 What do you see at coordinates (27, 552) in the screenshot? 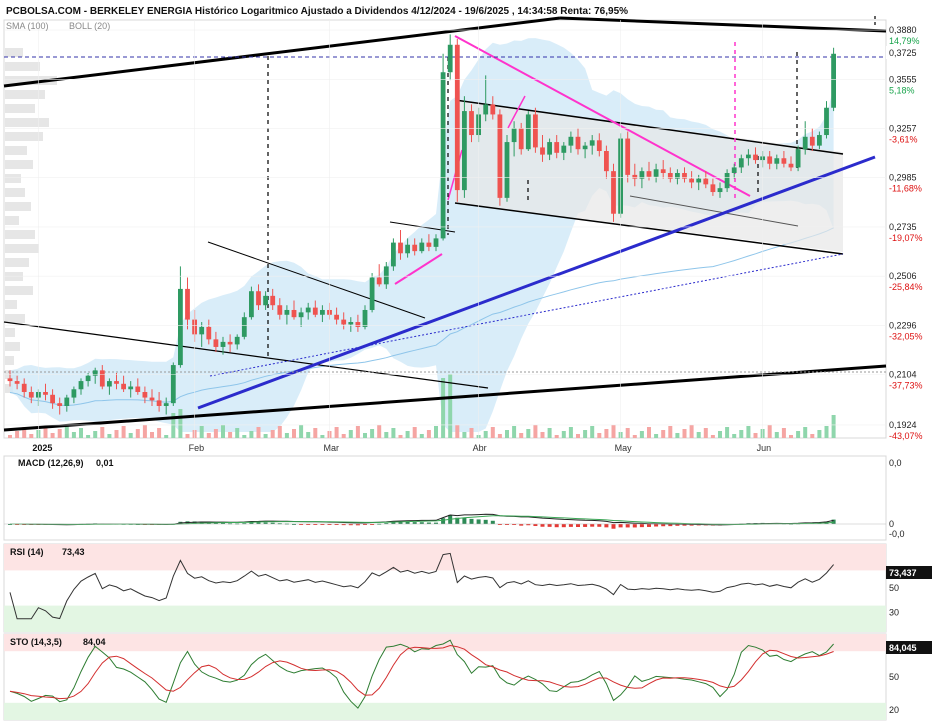
I see `rsi-label: RSI (14)` at bounding box center [27, 552].